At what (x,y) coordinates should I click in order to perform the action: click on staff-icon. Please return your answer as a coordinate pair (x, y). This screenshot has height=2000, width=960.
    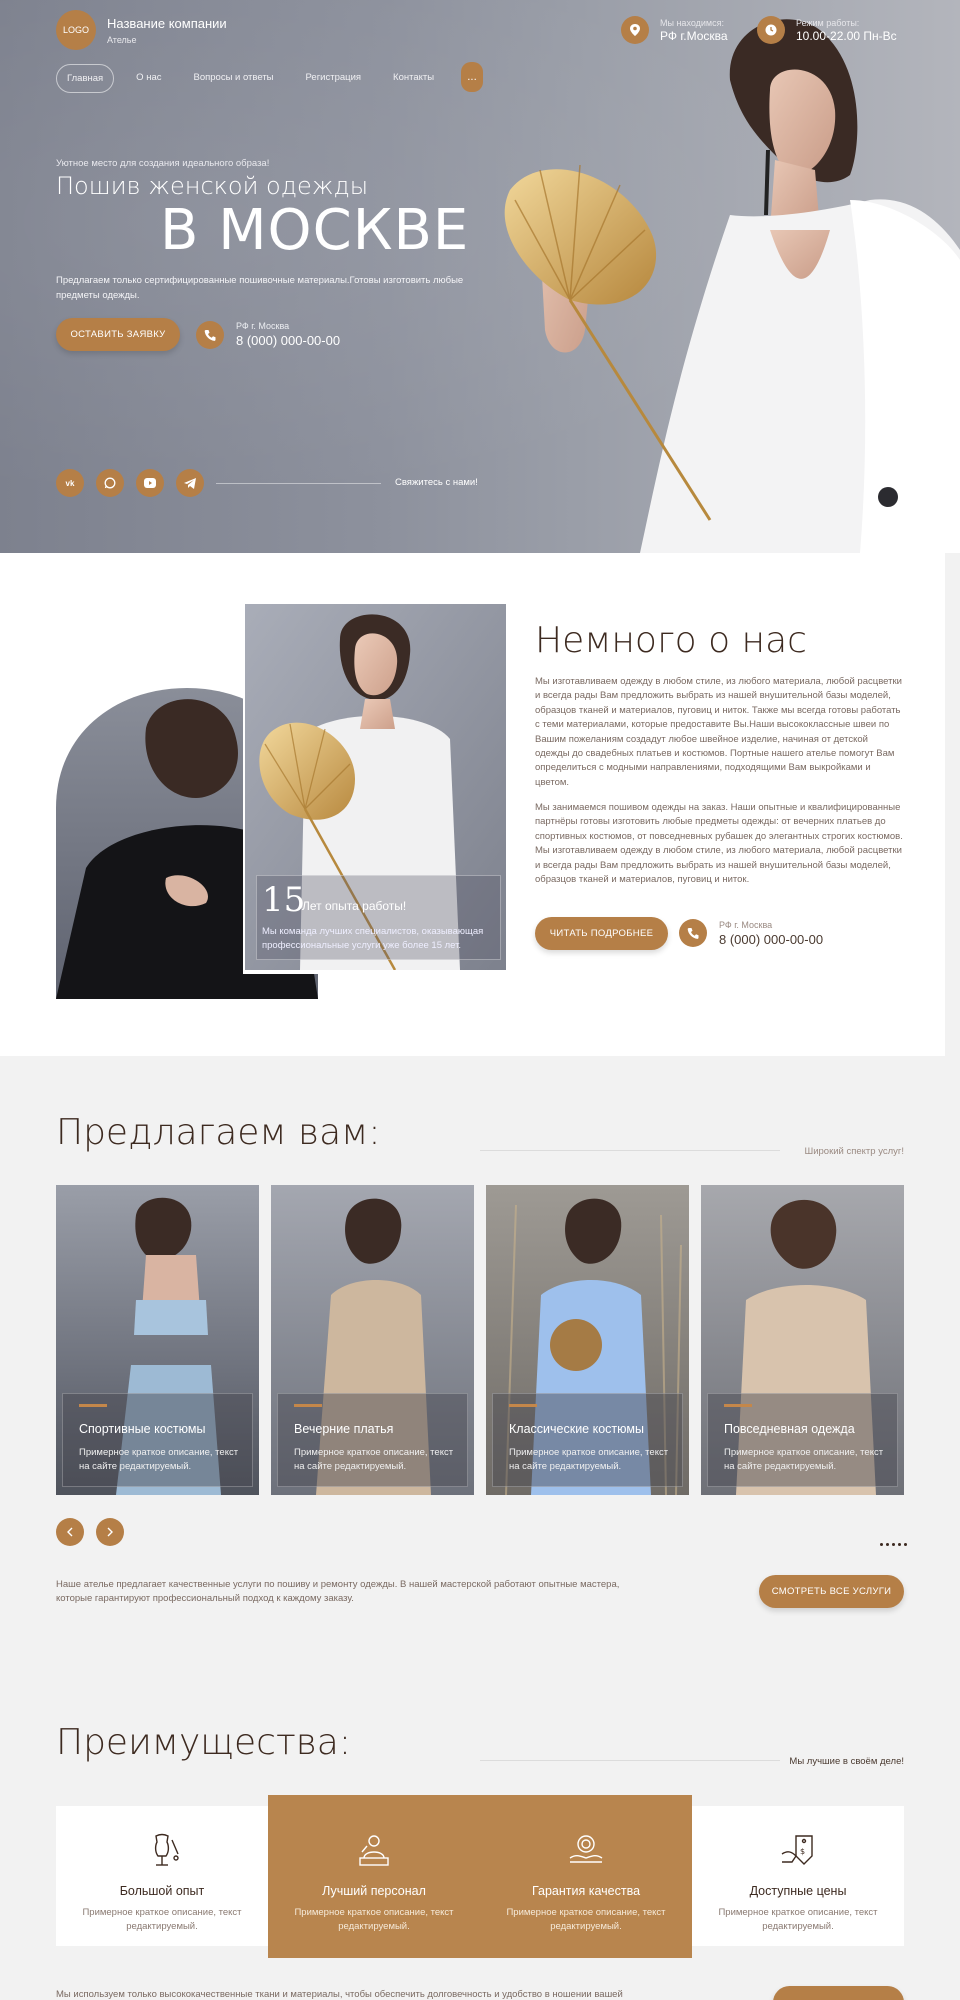
    Looking at the image, I should click on (374, 1850).